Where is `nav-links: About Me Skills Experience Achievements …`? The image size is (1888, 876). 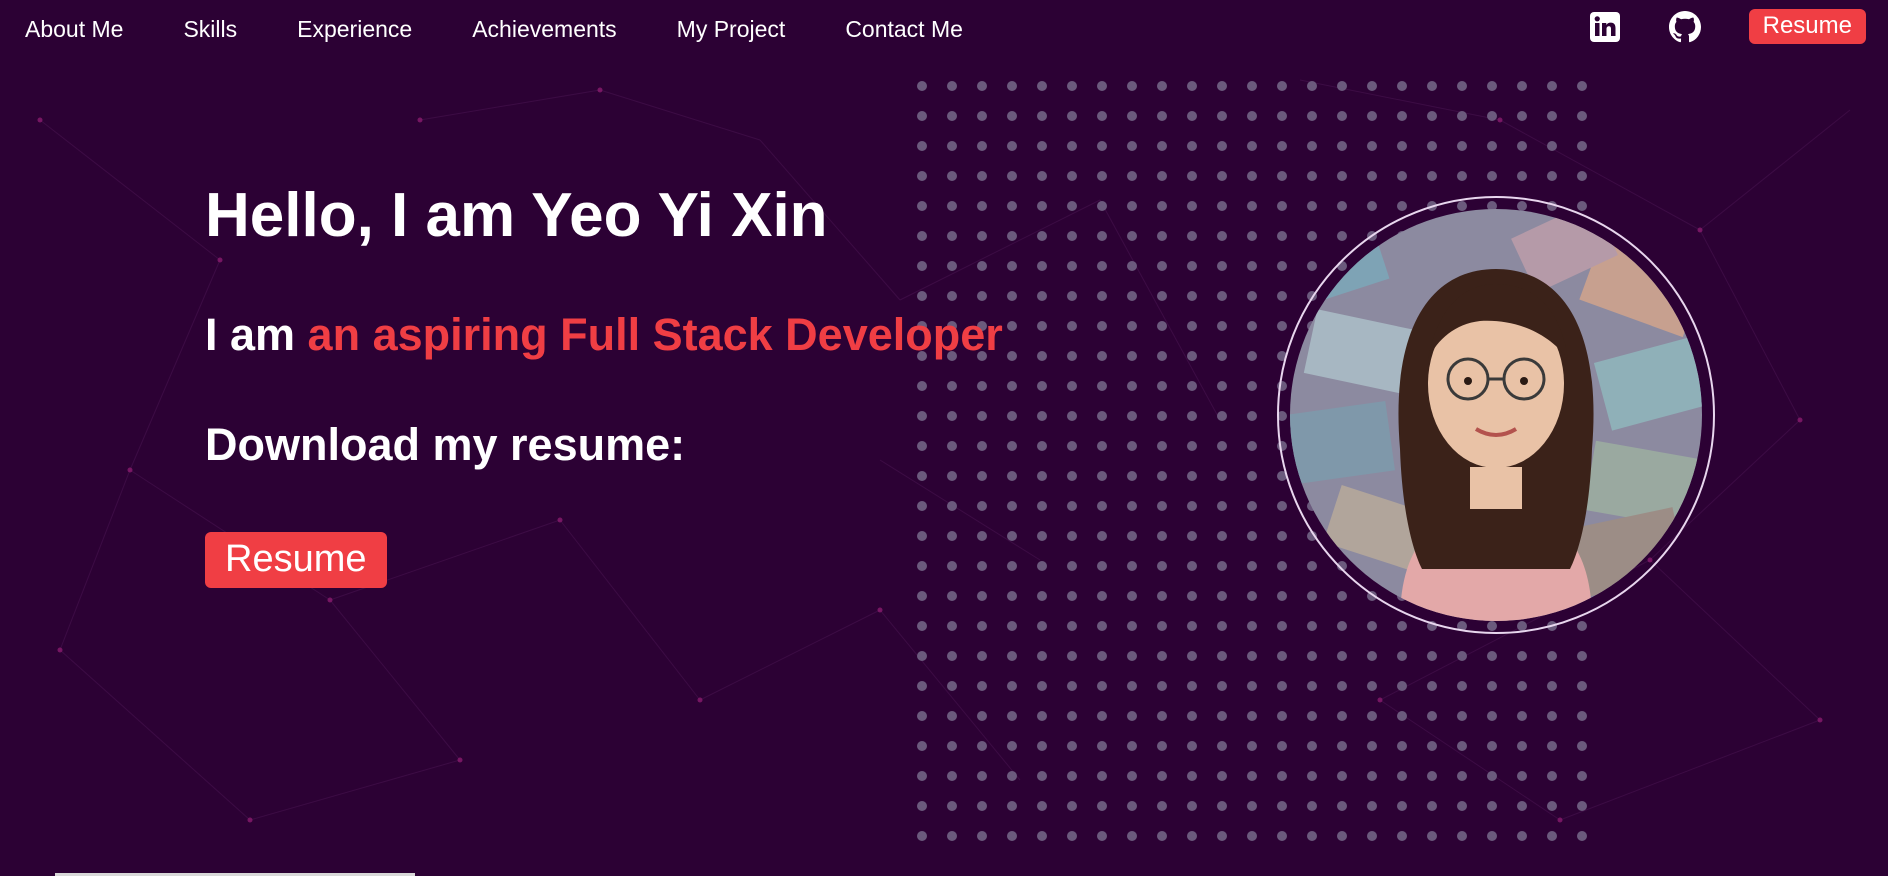
nav-links: About Me Skills Experience Achievements … is located at coordinates (524, 29).